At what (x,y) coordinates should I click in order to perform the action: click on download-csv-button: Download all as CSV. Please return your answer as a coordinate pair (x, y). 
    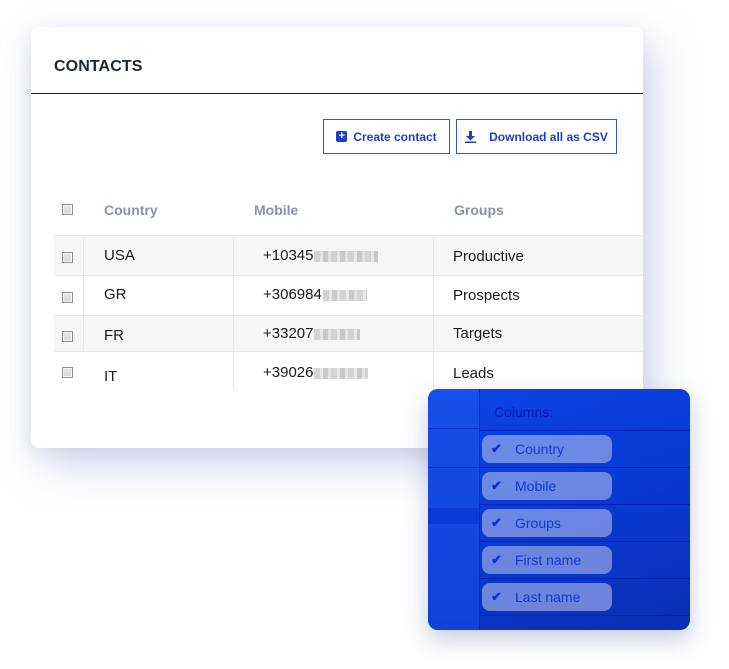
    Looking at the image, I should click on (536, 136).